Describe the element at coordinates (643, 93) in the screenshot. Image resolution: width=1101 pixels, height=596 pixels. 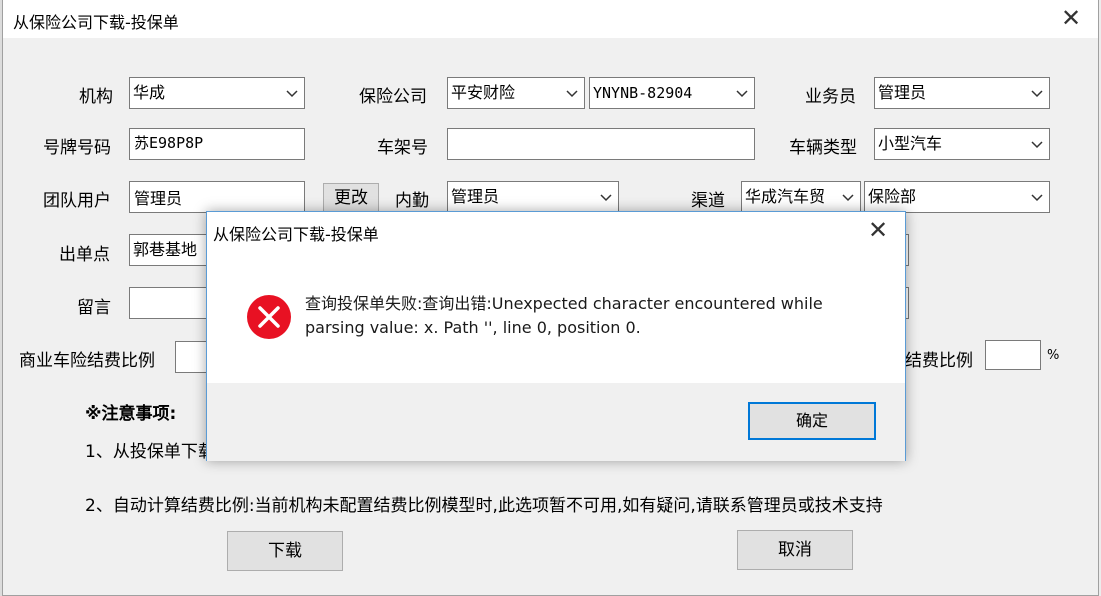
I see `insurer-code-value: YNYNB-82904` at that location.